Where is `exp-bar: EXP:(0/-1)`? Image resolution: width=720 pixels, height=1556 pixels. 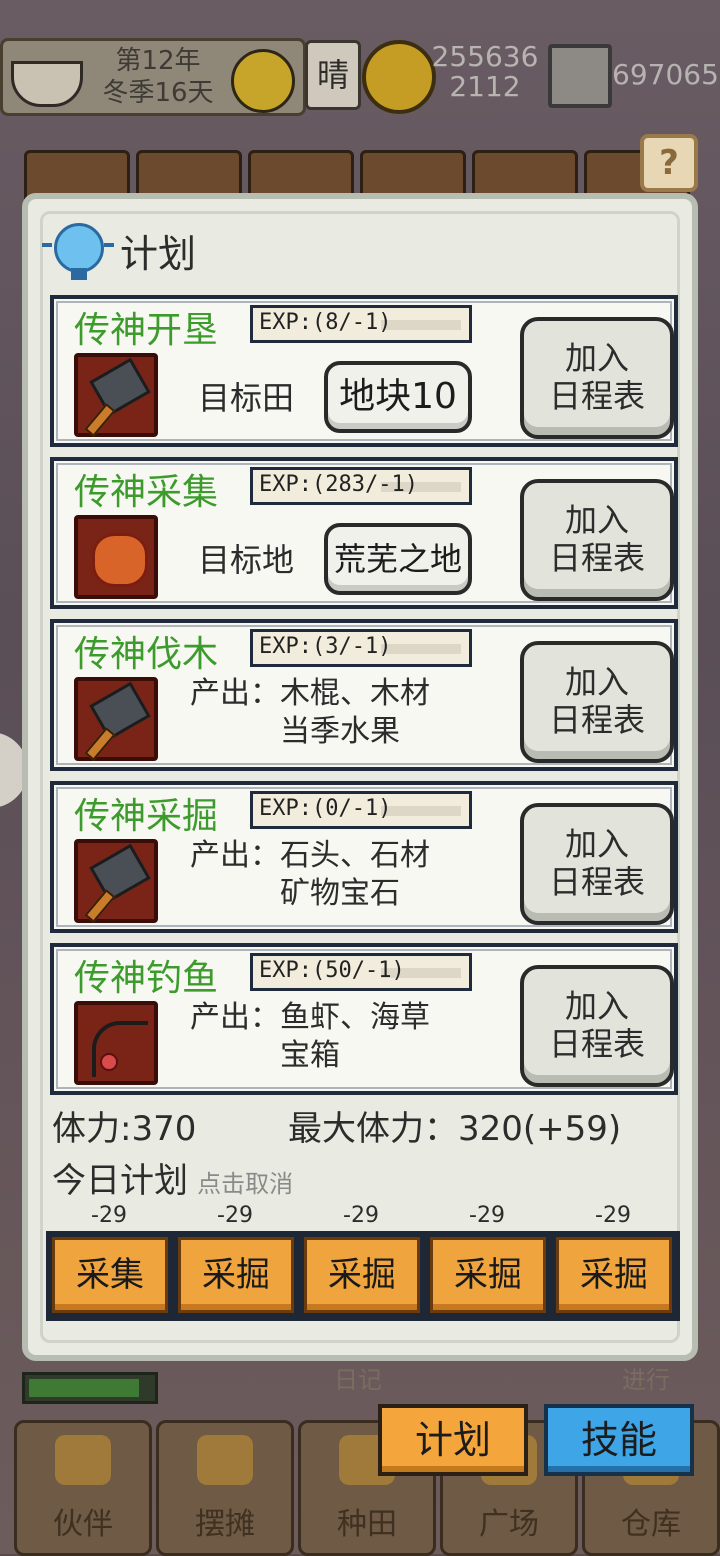
exp-bar: EXP:(0/-1) is located at coordinates (361, 810).